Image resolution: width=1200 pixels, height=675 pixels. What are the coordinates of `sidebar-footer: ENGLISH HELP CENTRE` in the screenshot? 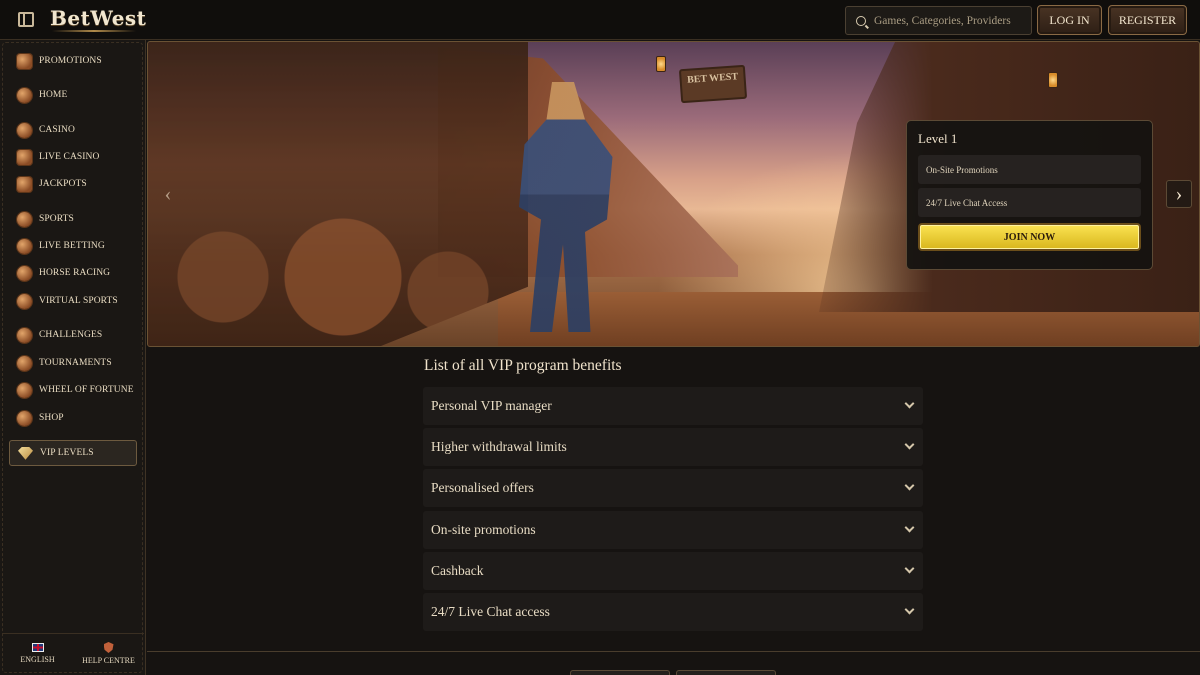 It's located at (73, 653).